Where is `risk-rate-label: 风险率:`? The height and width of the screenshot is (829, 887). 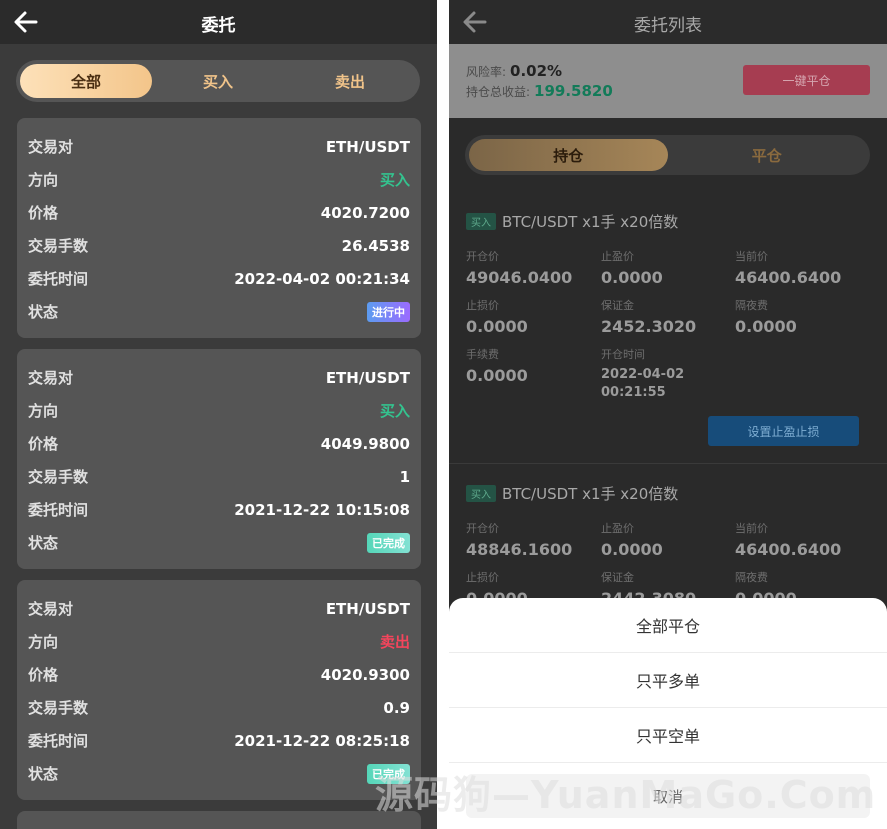 risk-rate-label: 风险率: is located at coordinates (486, 72).